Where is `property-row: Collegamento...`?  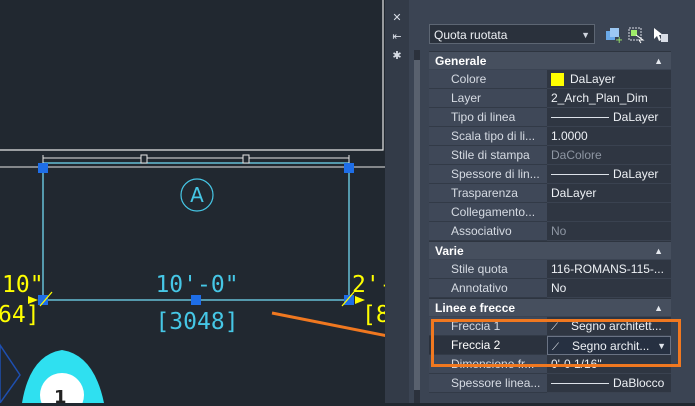 property-row: Collegamento... is located at coordinates (550, 212).